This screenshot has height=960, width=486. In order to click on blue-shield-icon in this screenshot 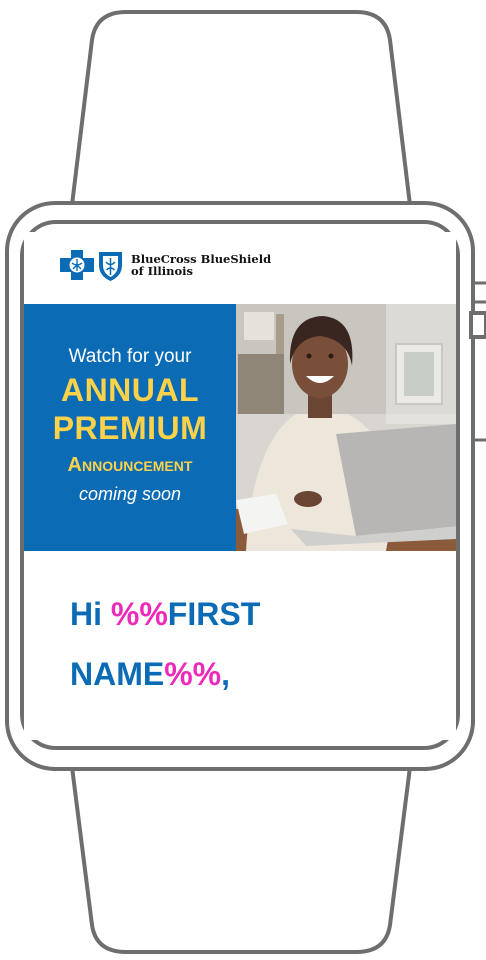, I will do `click(110, 266)`.